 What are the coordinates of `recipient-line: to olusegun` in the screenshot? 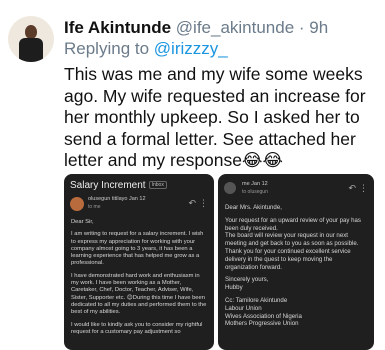 It's located at (255, 192).